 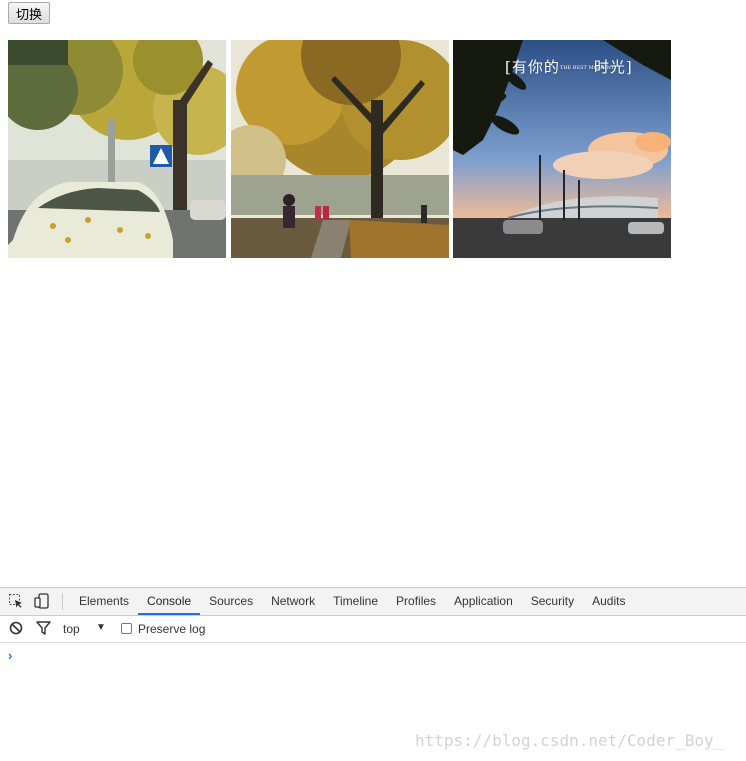 I want to click on tab-timeline: Timeline, so click(x=355, y=601).